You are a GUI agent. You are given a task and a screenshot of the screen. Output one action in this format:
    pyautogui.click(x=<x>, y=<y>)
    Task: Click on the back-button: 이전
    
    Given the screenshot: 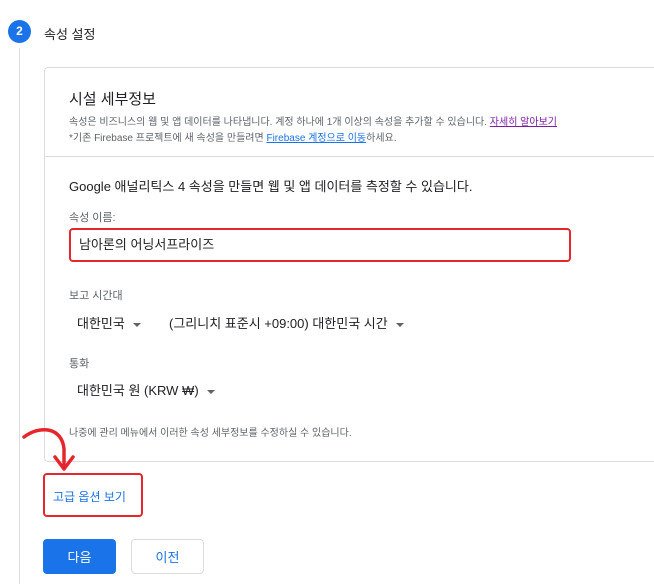 What is the action you would take?
    pyautogui.click(x=167, y=556)
    